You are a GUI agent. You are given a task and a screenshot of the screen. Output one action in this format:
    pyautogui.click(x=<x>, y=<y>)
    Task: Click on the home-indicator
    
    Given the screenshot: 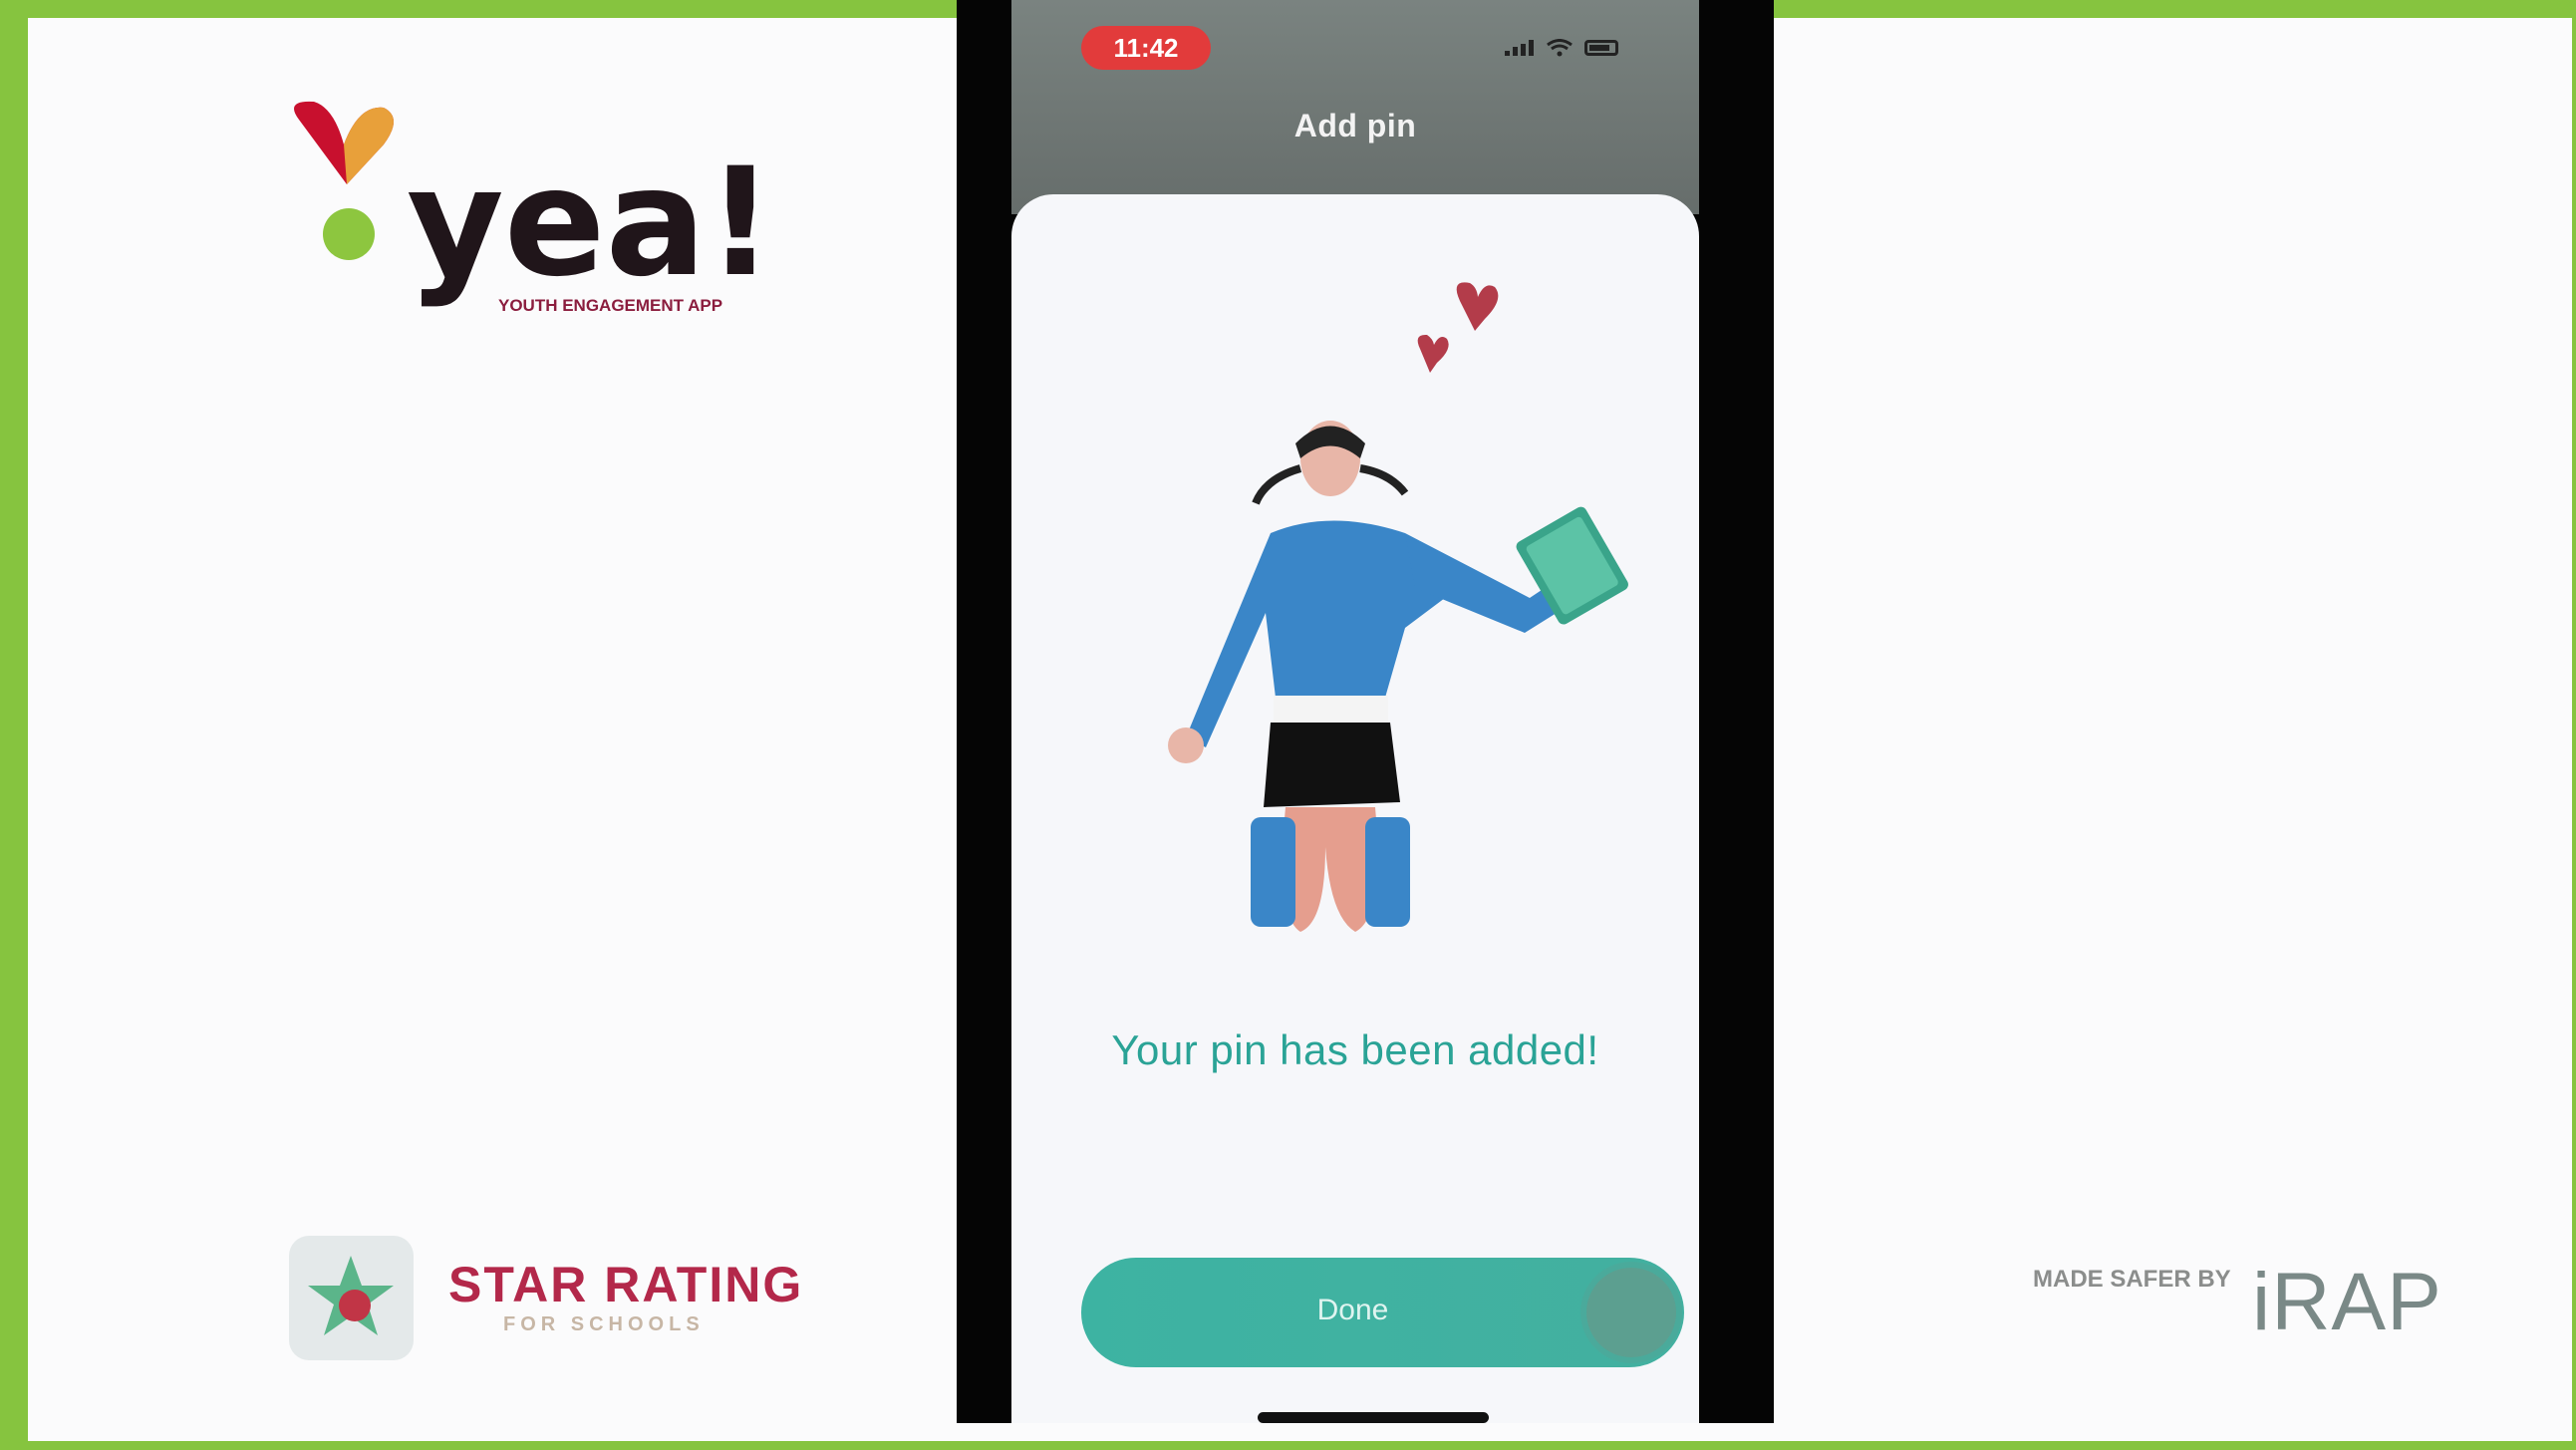 What is the action you would take?
    pyautogui.click(x=1373, y=1417)
    